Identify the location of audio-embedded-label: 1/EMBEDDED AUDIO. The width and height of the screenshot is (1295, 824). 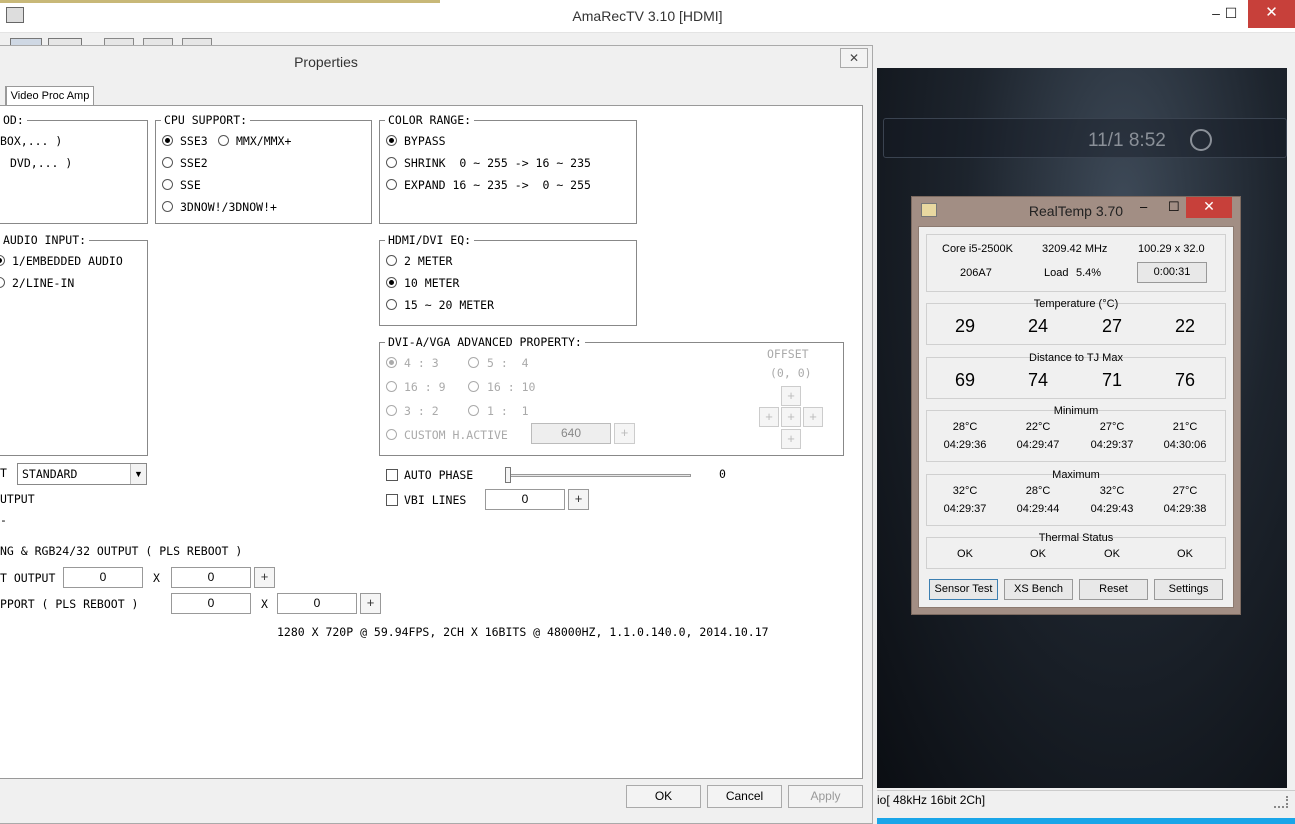
(67, 261).